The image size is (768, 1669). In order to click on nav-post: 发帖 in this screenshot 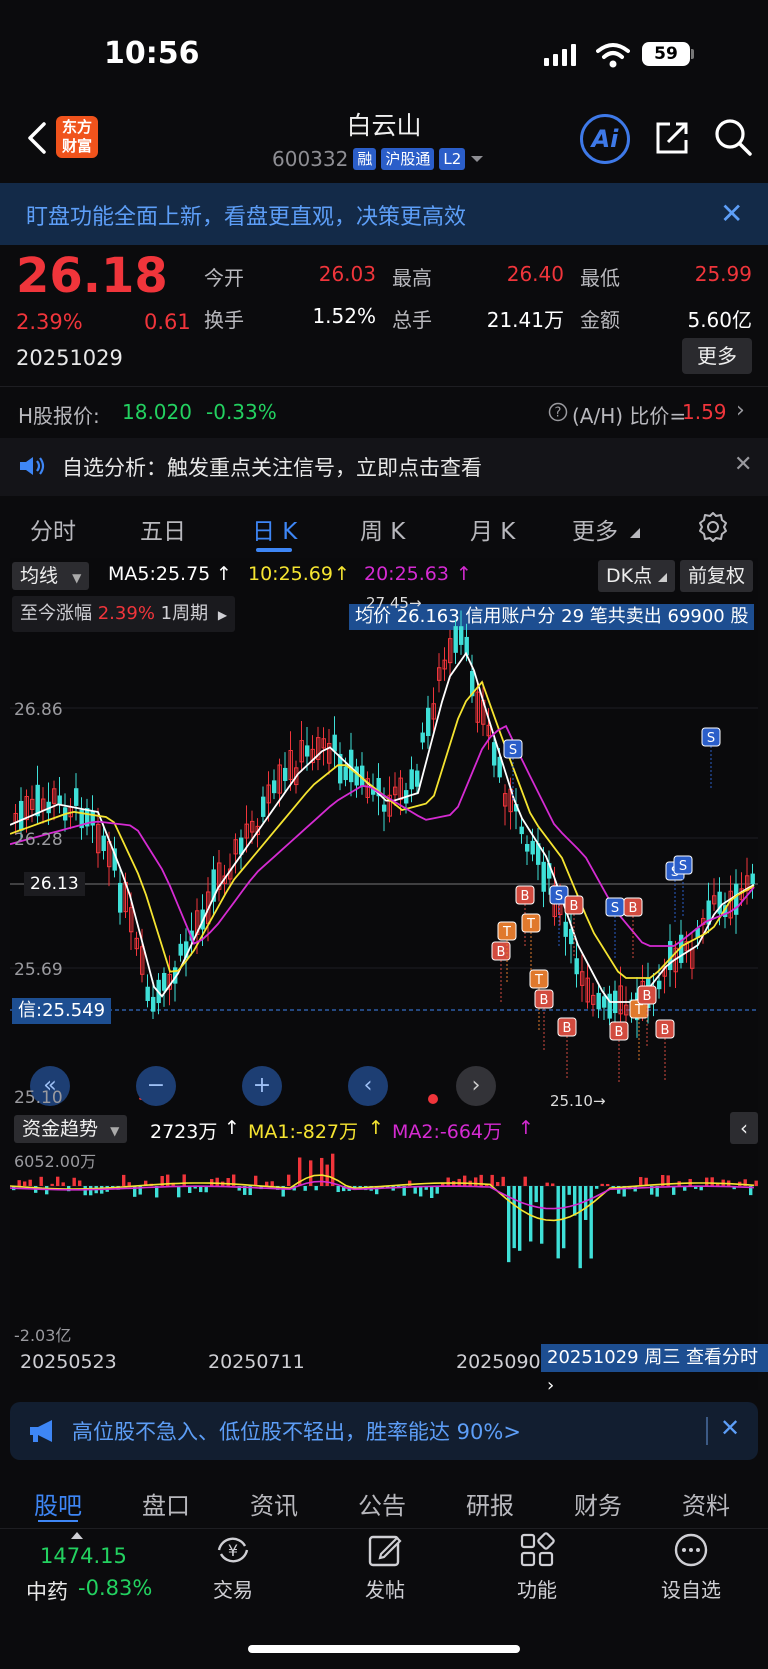, I will do `click(385, 1566)`.